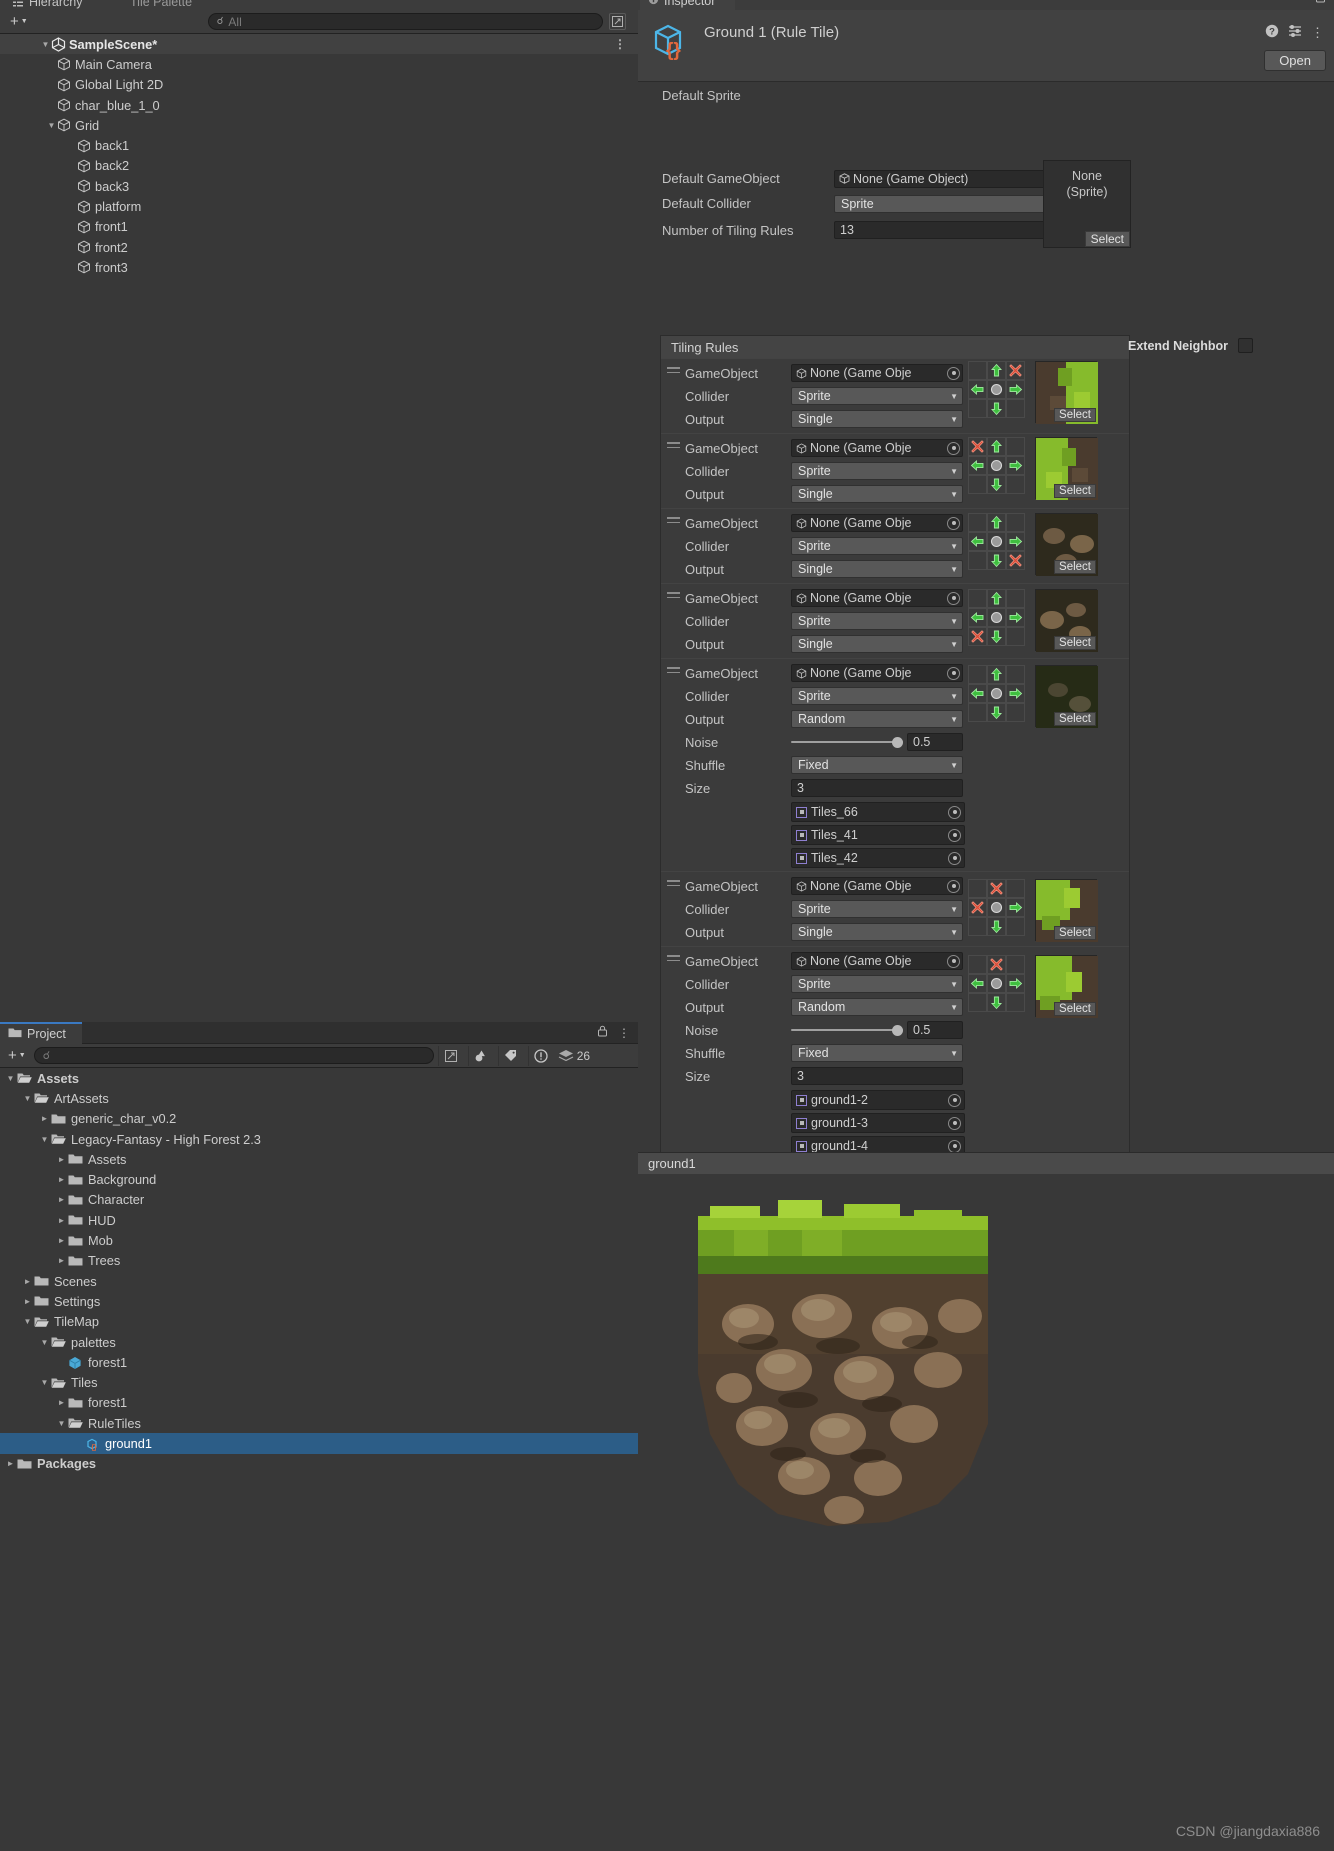 Image resolution: width=1334 pixels, height=1851 pixels. Describe the element at coordinates (319, 1200) in the screenshot. I see `project-item-character: ► Character` at that location.